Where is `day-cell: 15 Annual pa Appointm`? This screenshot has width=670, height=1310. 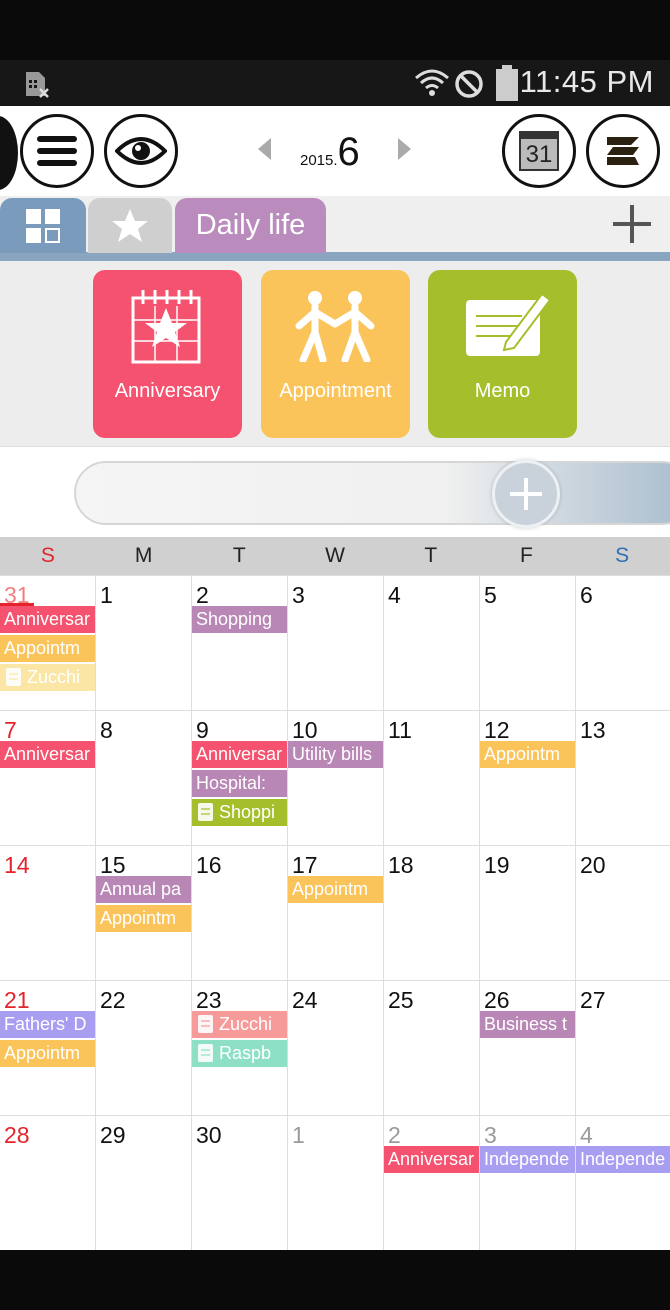
day-cell: 15 Annual pa Appointm is located at coordinates (144, 913).